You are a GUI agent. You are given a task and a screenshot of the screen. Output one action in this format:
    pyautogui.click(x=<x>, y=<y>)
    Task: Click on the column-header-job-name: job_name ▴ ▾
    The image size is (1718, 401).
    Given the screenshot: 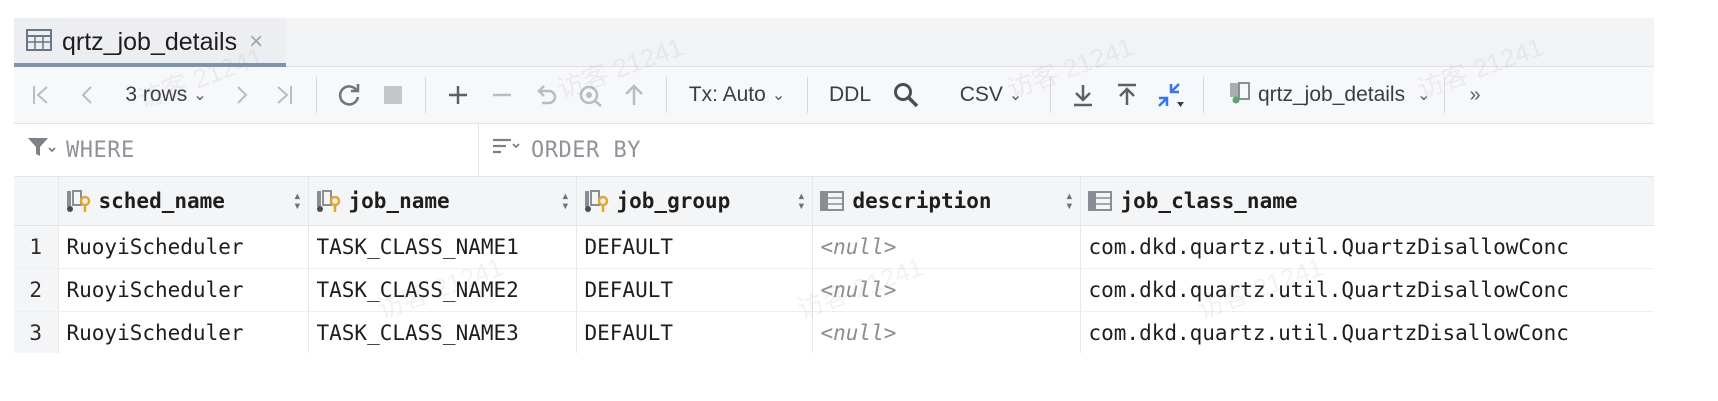 What is the action you would take?
    pyautogui.click(x=442, y=201)
    